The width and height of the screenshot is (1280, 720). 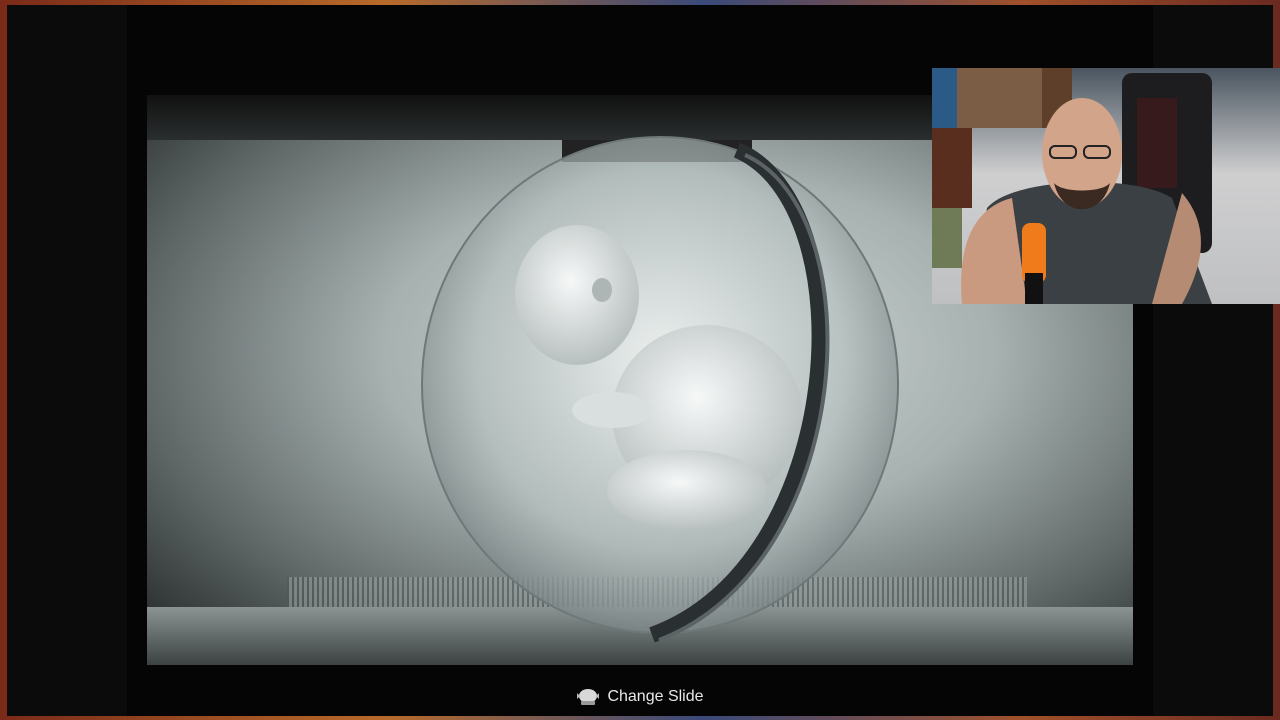 What do you see at coordinates (577, 295) in the screenshot?
I see `fetus-head` at bounding box center [577, 295].